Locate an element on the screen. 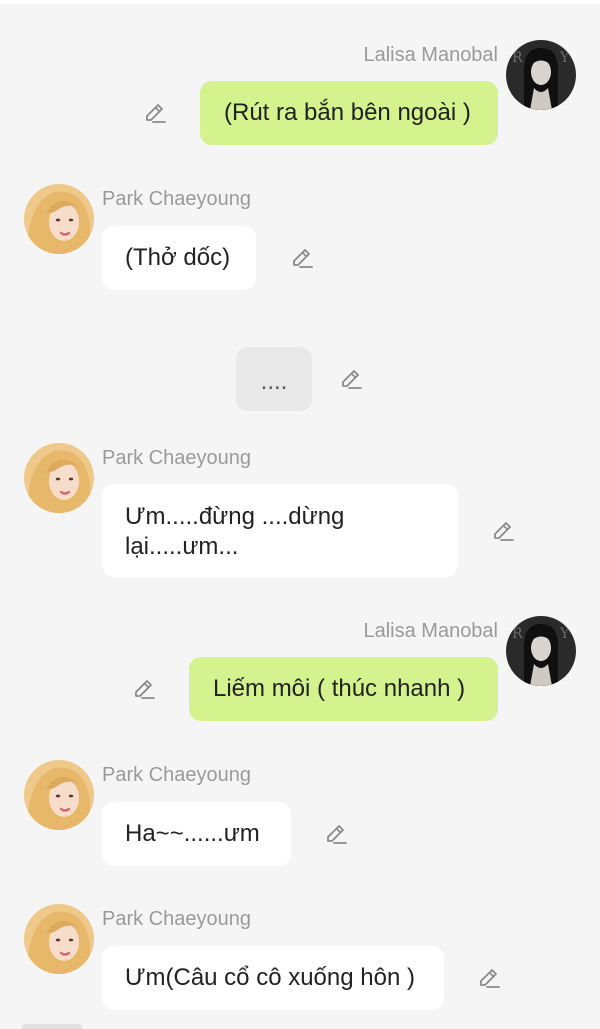  message-bubble: Ưm(Câu cổ cô xuống hôn ) is located at coordinates (273, 978).